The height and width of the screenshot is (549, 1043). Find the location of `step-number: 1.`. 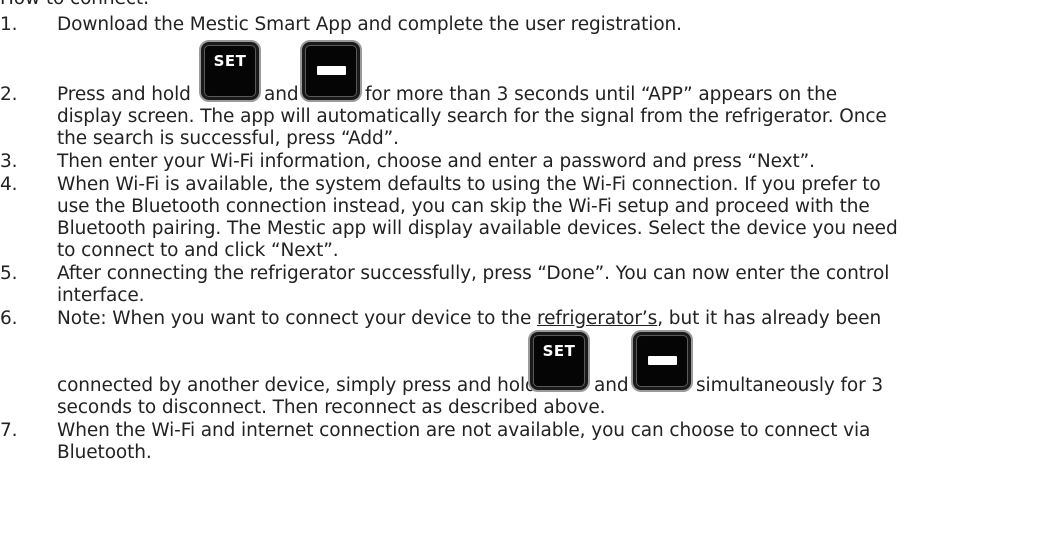

step-number: 1. is located at coordinates (9, 24).